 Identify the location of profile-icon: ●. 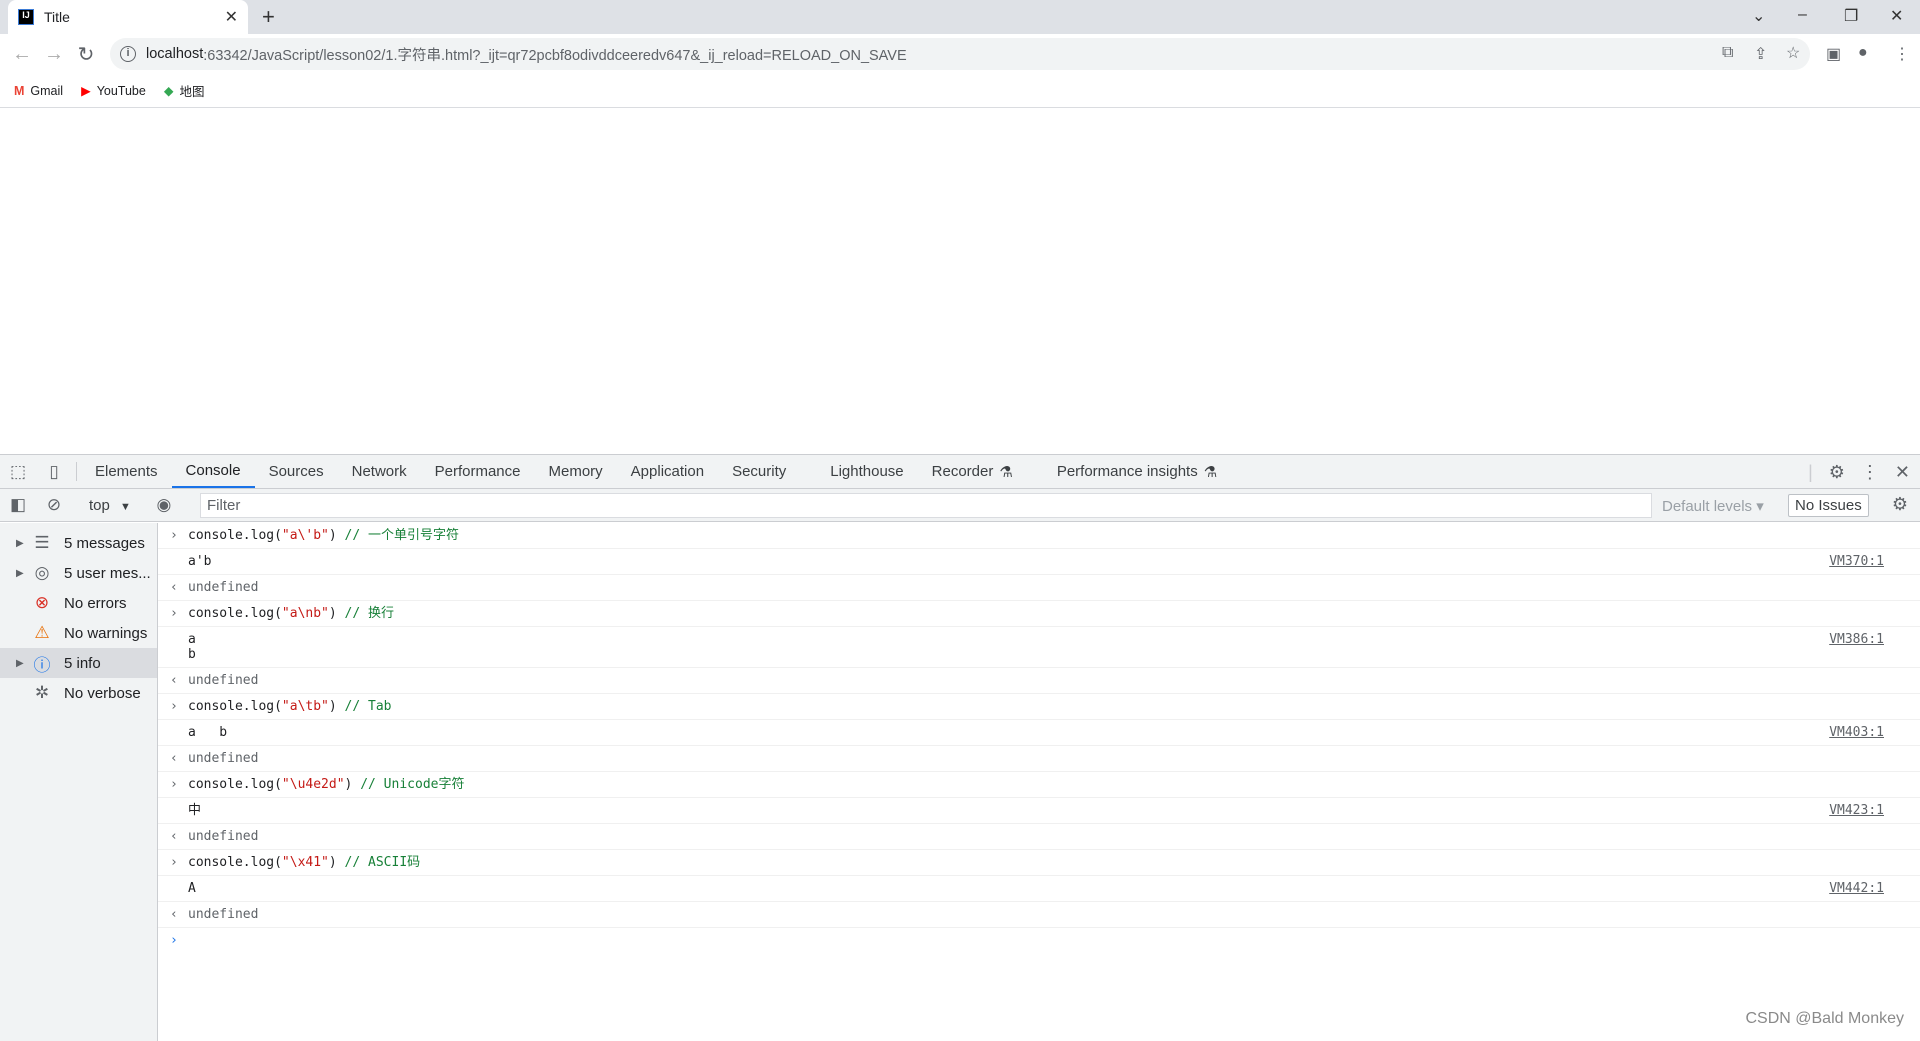
(1863, 53).